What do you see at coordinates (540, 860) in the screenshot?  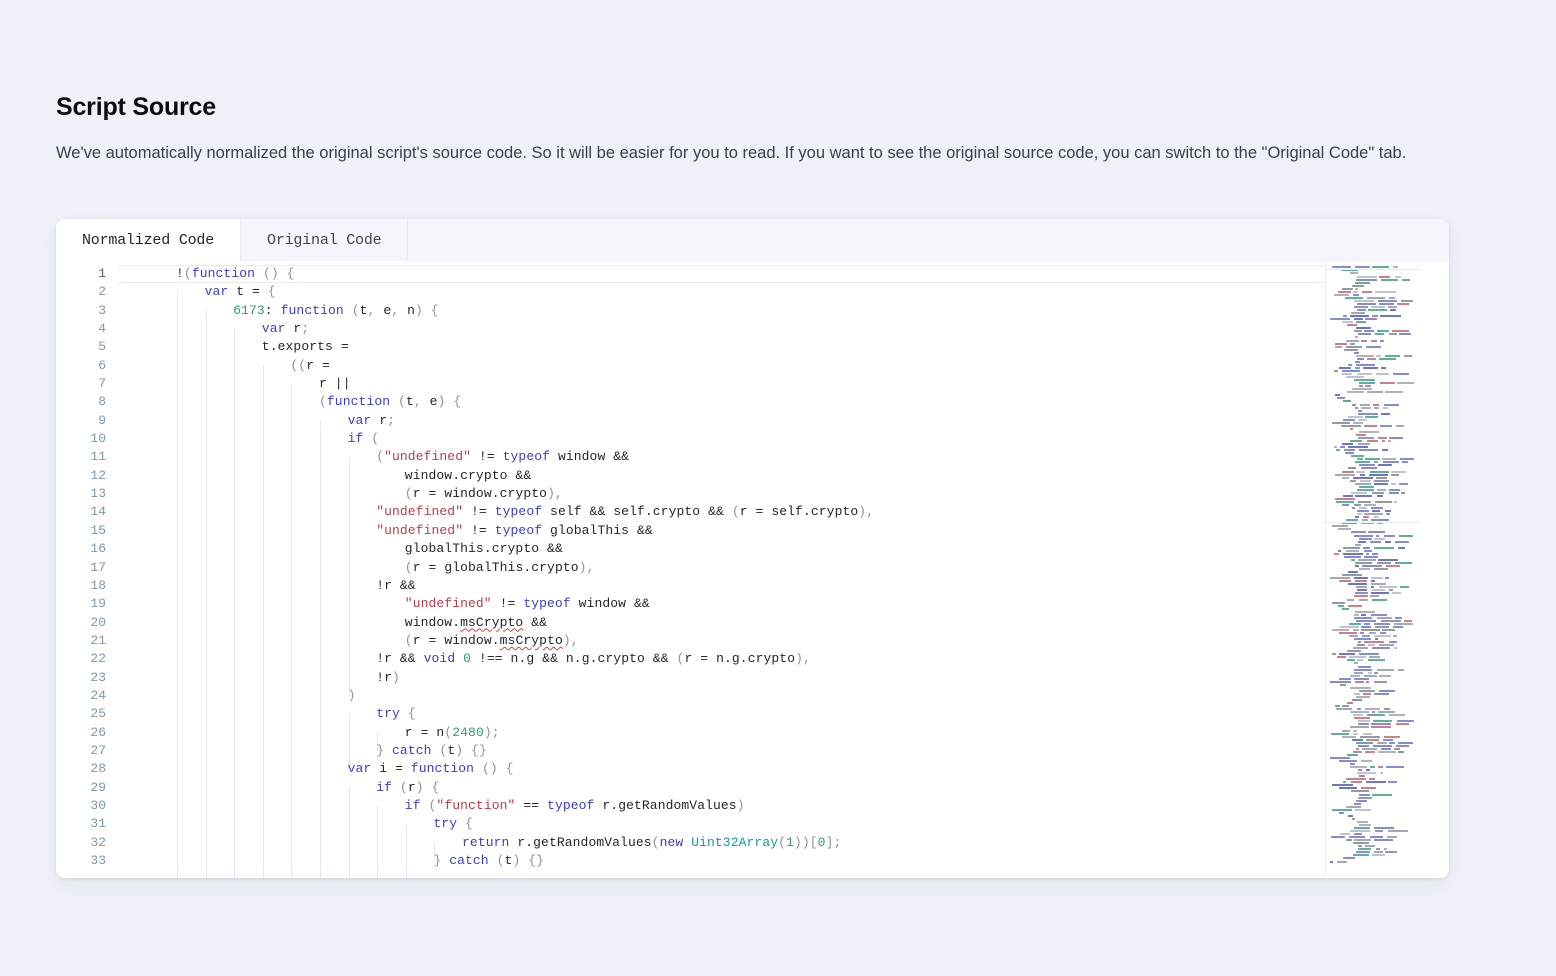 I see `code-token: }` at bounding box center [540, 860].